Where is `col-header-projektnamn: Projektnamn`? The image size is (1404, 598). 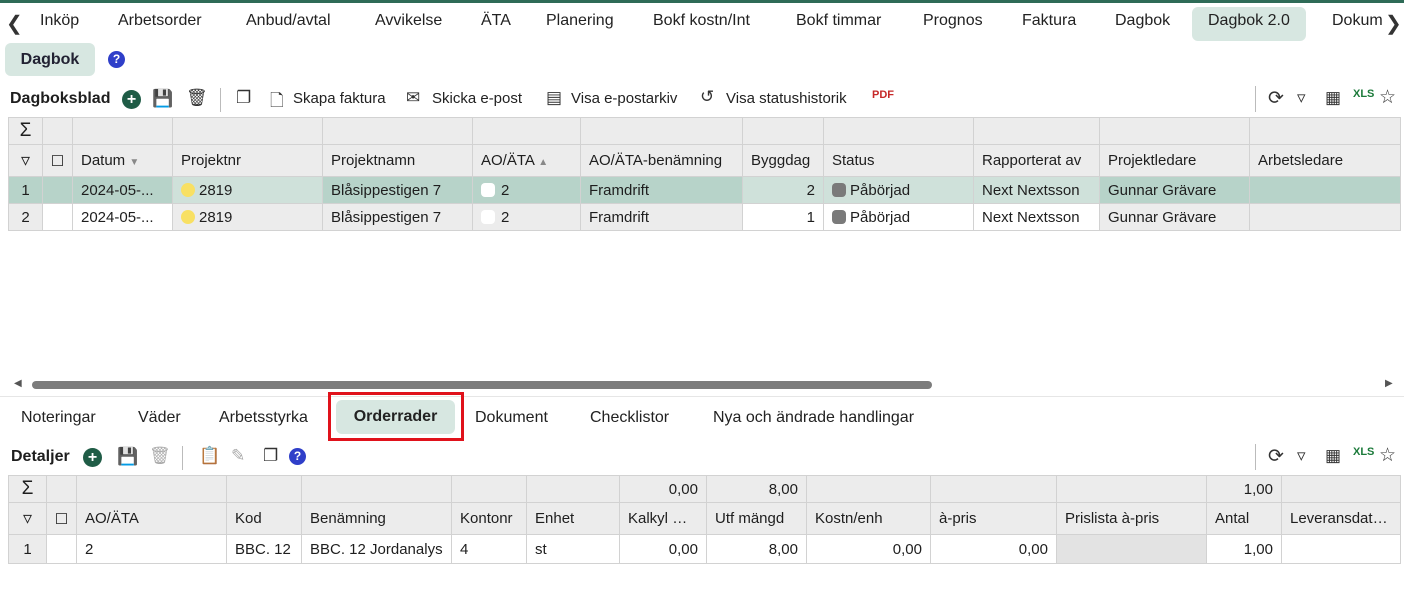
col-header-projektnamn: Projektnamn is located at coordinates (397, 160).